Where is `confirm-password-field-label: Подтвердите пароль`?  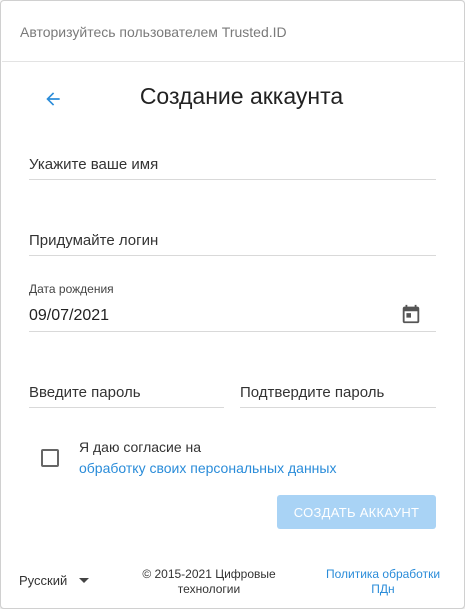
confirm-password-field-label: Подтвердите пароль is located at coordinates (312, 392).